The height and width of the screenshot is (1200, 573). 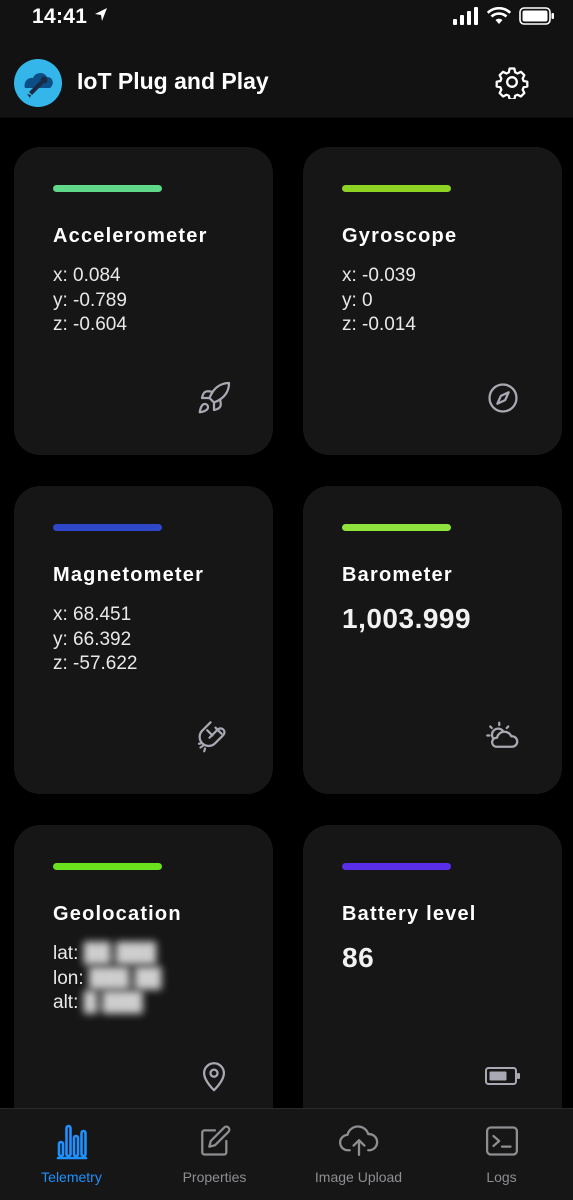 What do you see at coordinates (214, 1076) in the screenshot?
I see `map-pin-icon` at bounding box center [214, 1076].